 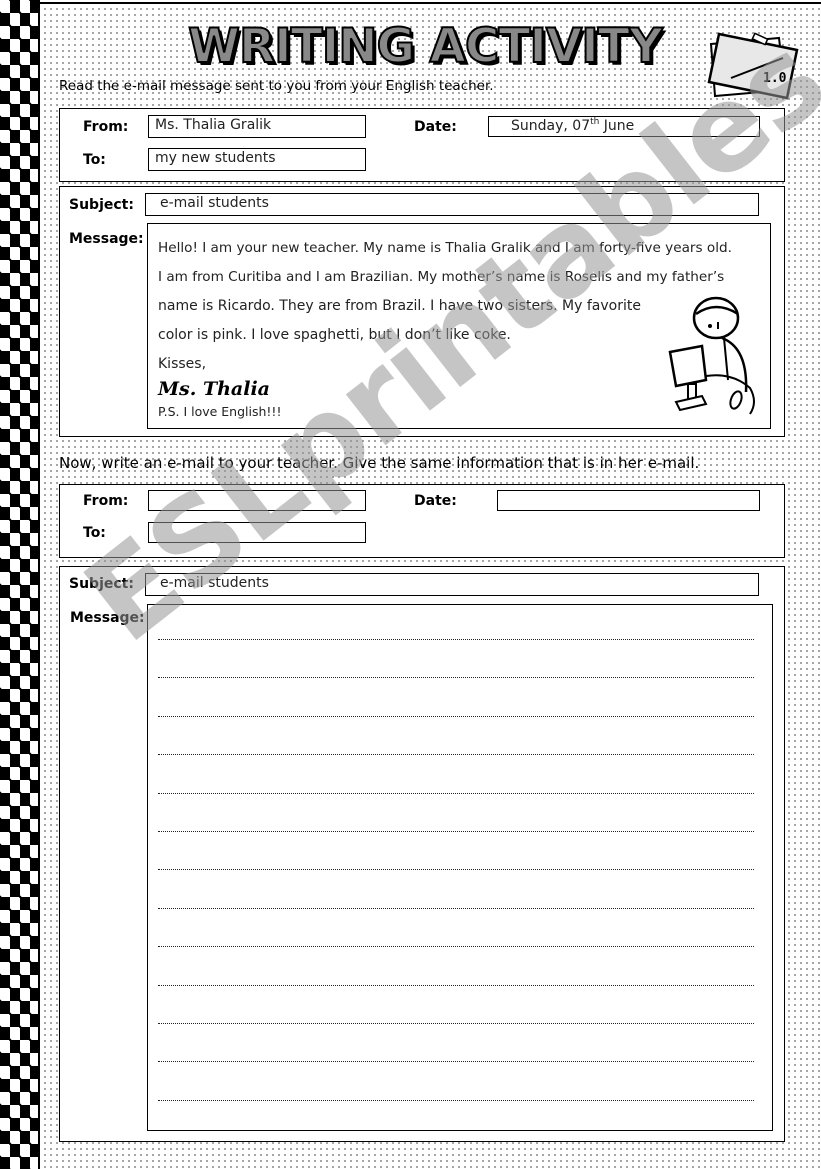 I want to click on date-month: June, so click(x=617, y=126).